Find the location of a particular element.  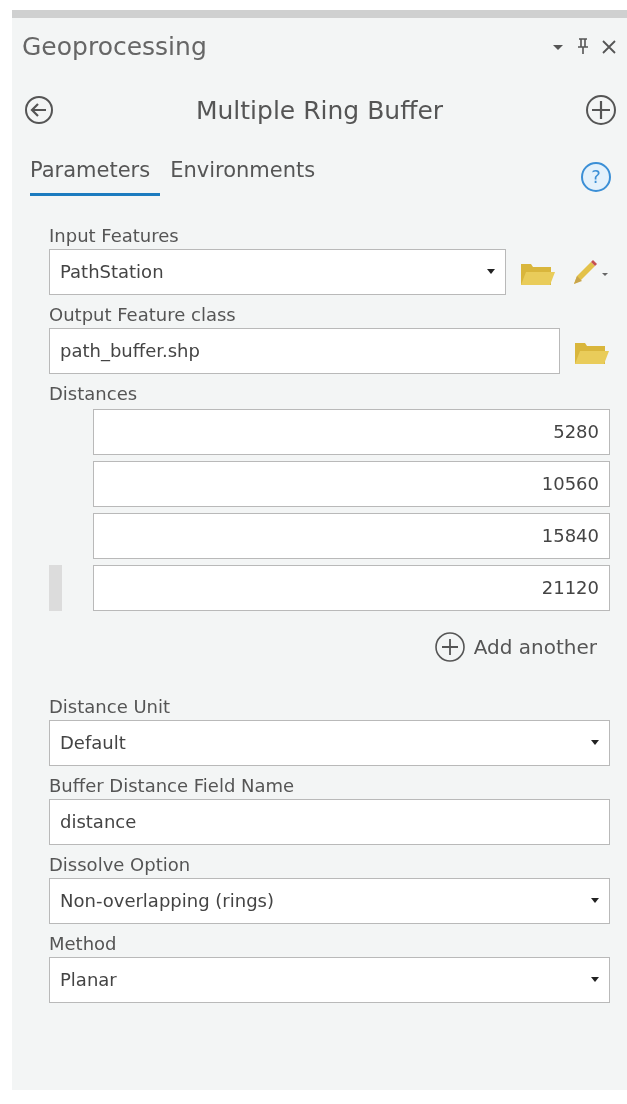

field-label: Distance Unit is located at coordinates (110, 706).